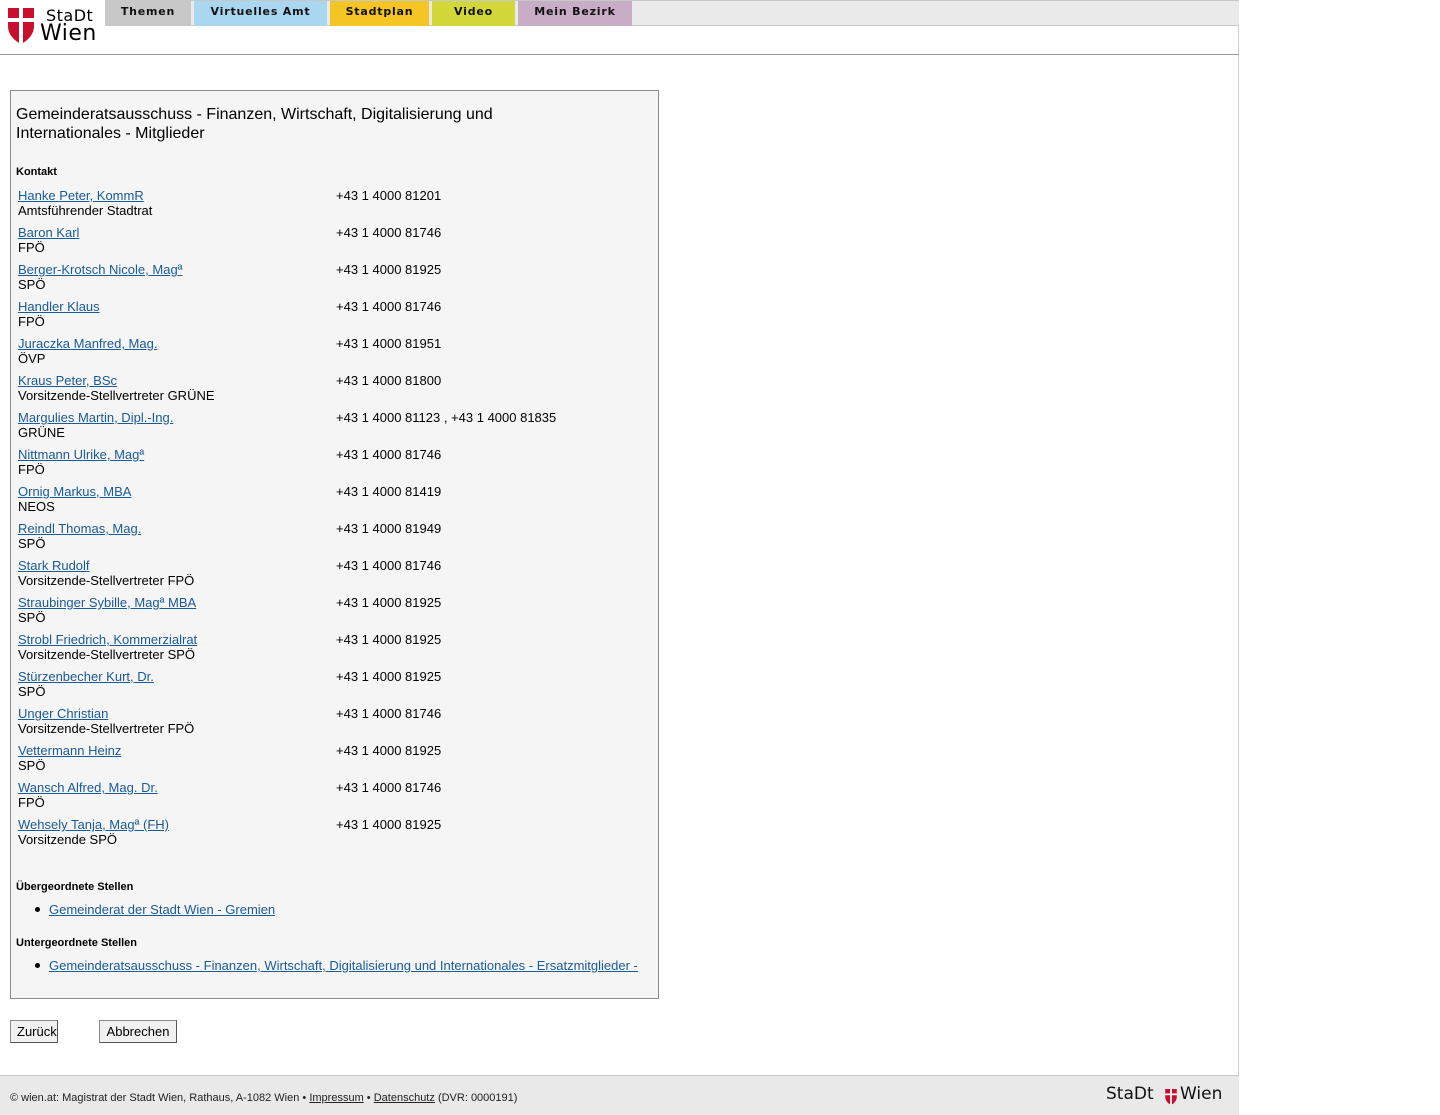 Image resolution: width=1440 pixels, height=1115 pixels. Describe the element at coordinates (81, 195) in the screenshot. I see `member-name-link: Hanke Peter, KommR` at that location.